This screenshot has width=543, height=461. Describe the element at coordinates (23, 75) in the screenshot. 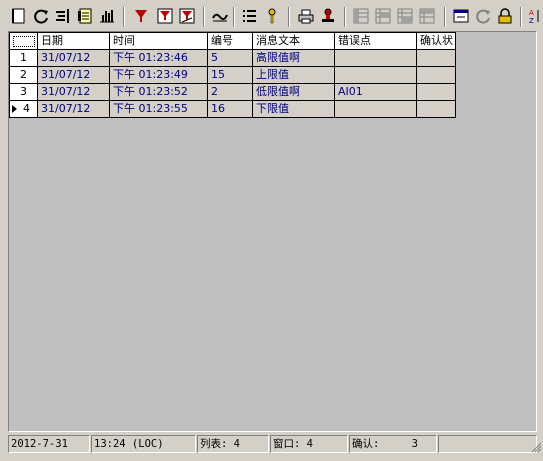

I see `row-number: 2` at that location.